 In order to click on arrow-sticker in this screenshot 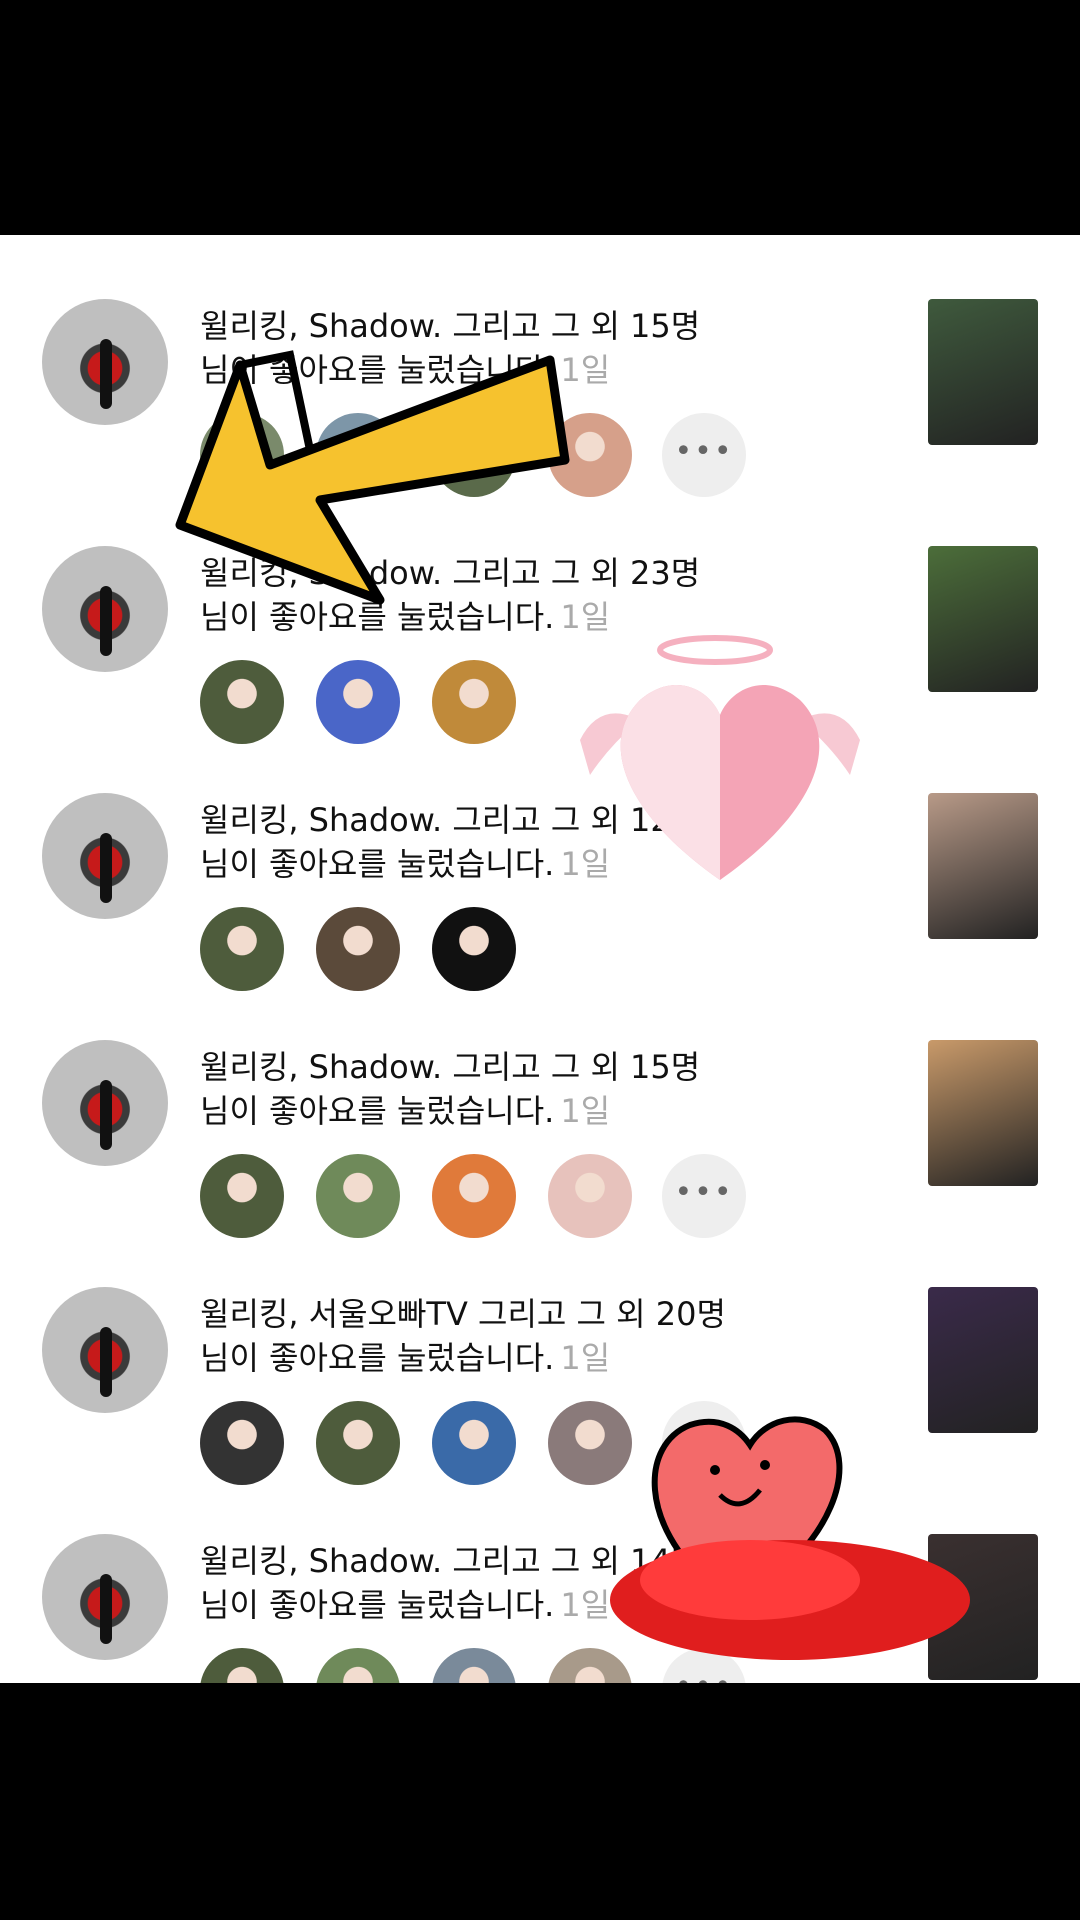, I will do `click(372, 477)`.